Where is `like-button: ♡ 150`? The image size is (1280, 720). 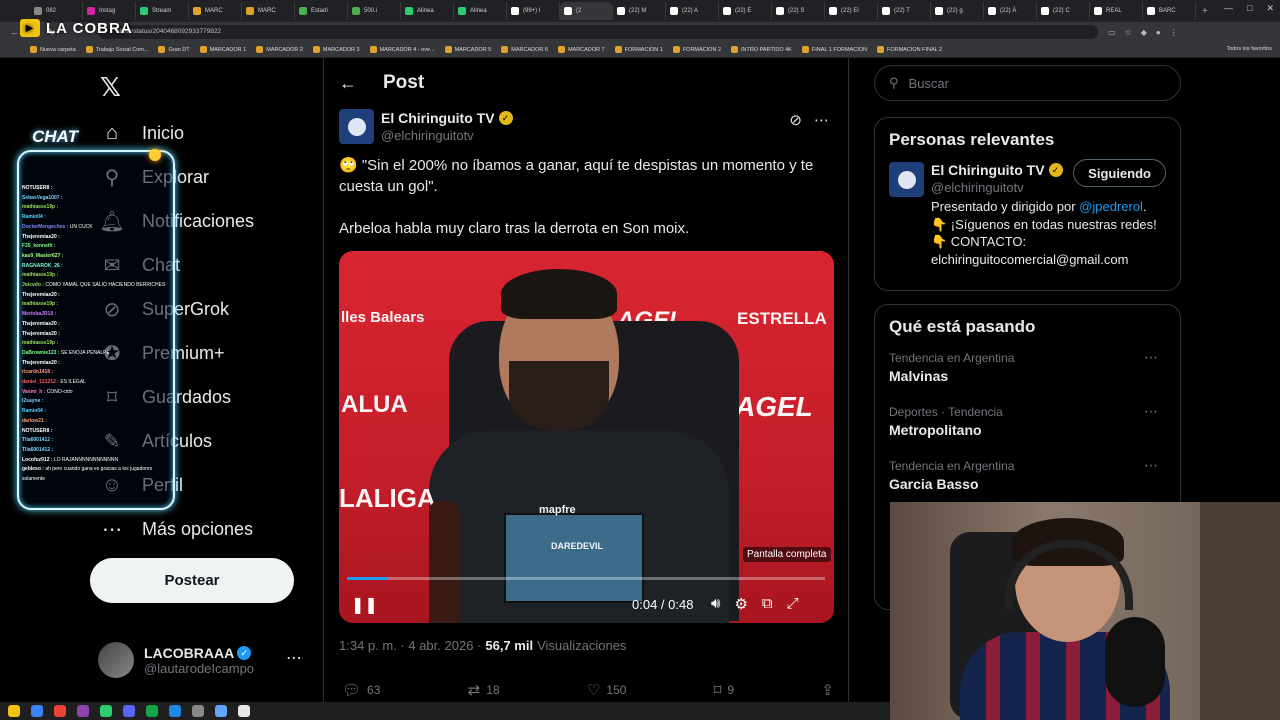
like-button: ♡ 150 is located at coordinates (606, 690).